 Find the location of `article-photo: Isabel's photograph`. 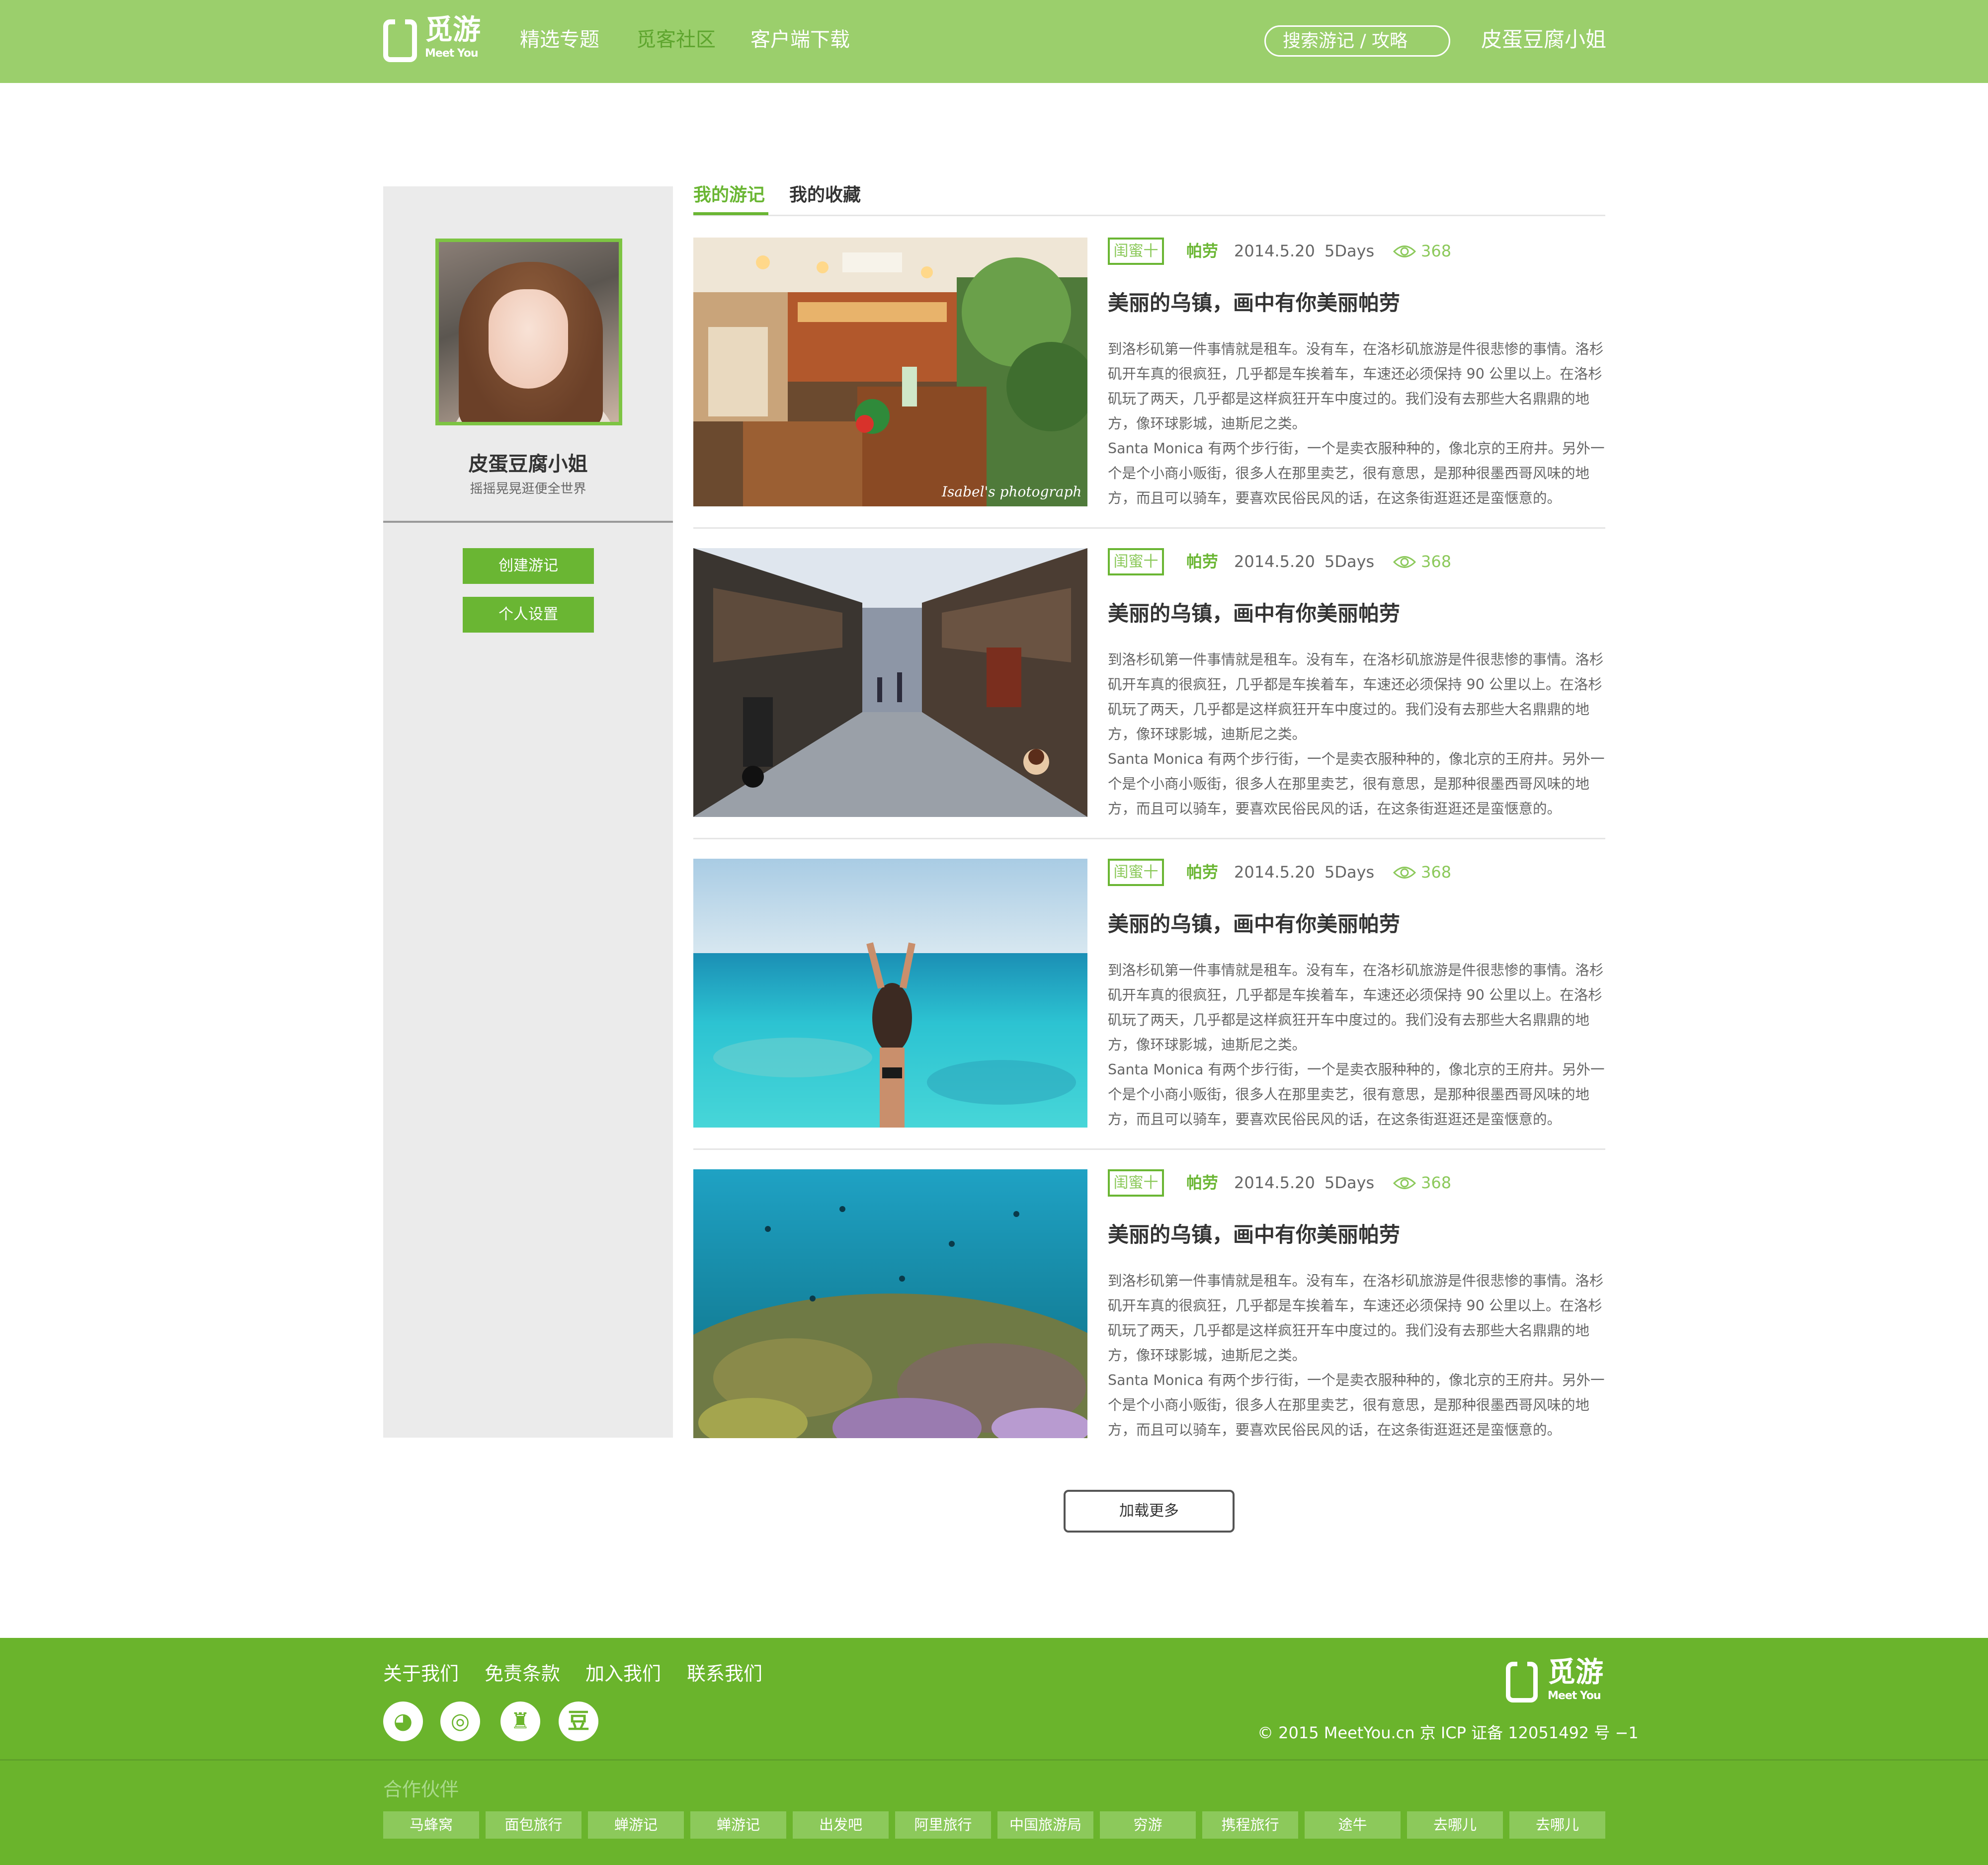

article-photo: Isabel's photograph is located at coordinates (890, 372).